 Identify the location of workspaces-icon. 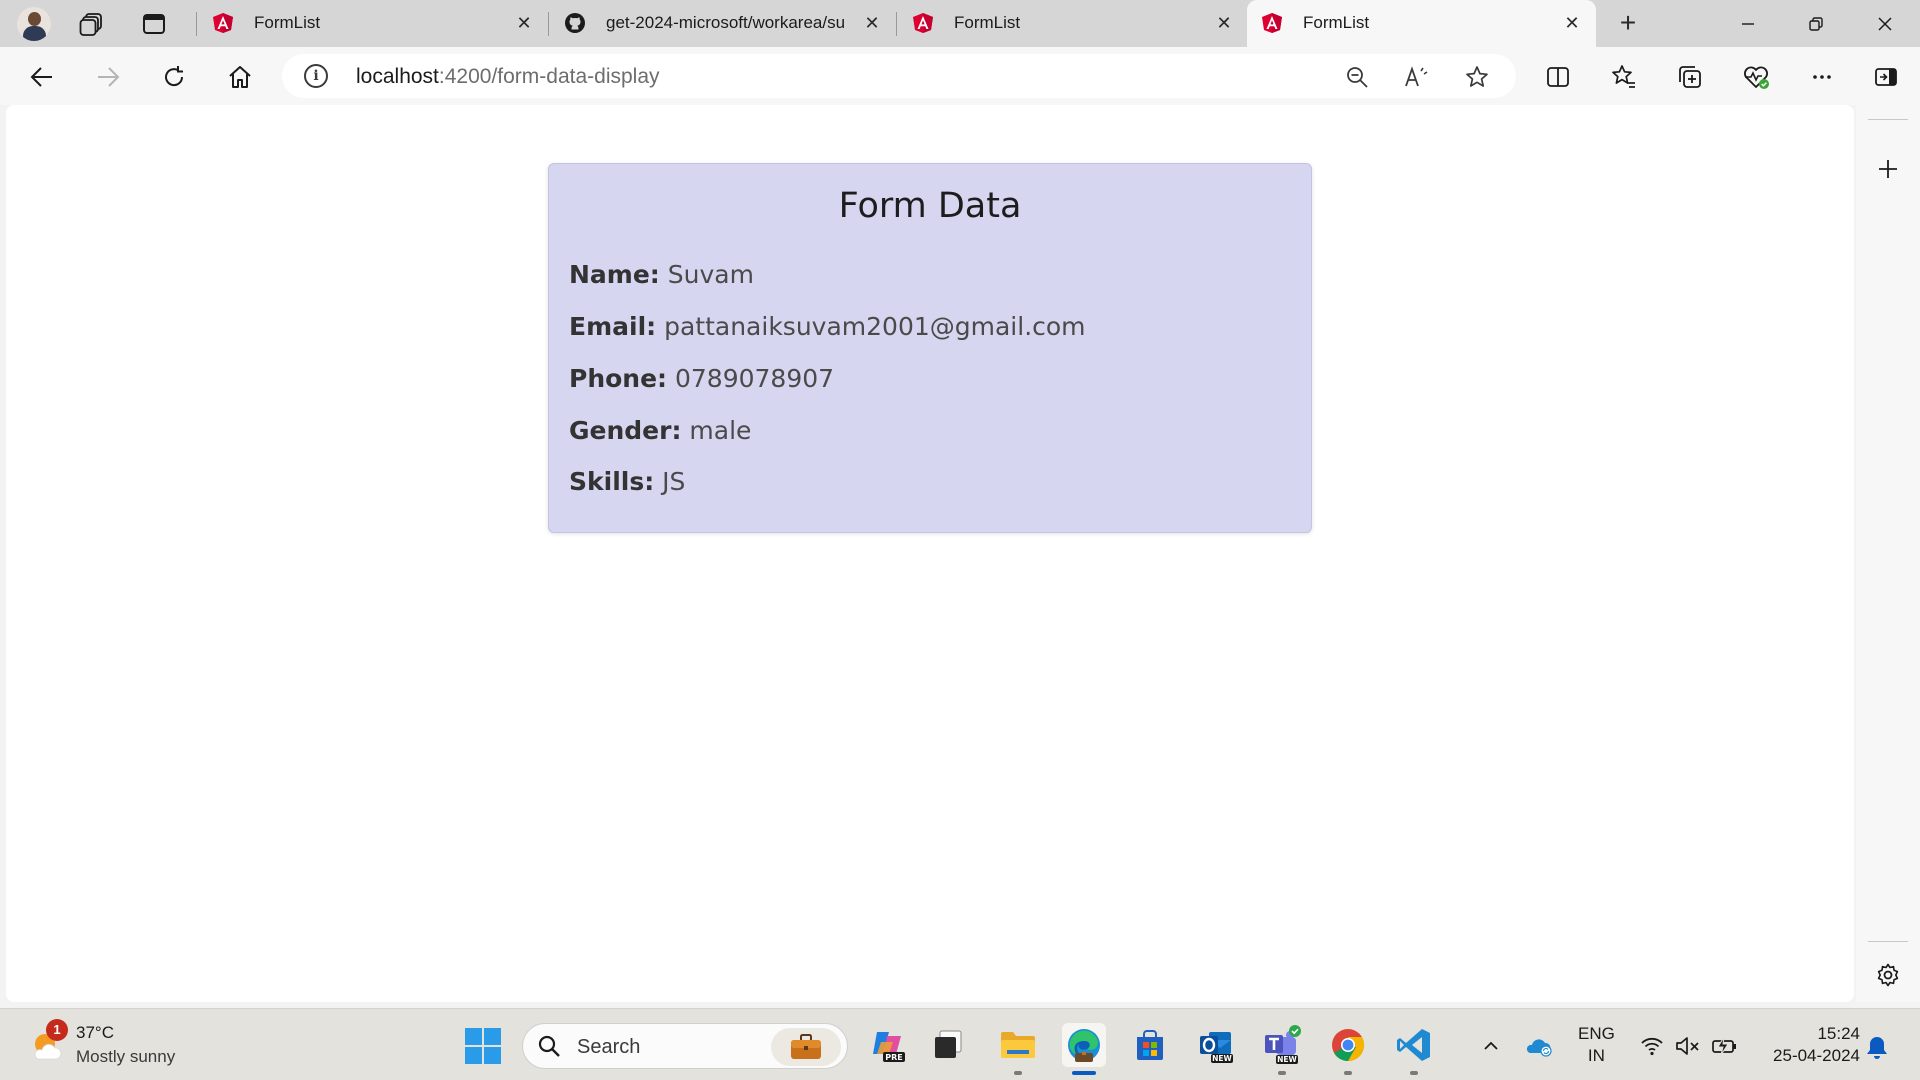
(90, 24).